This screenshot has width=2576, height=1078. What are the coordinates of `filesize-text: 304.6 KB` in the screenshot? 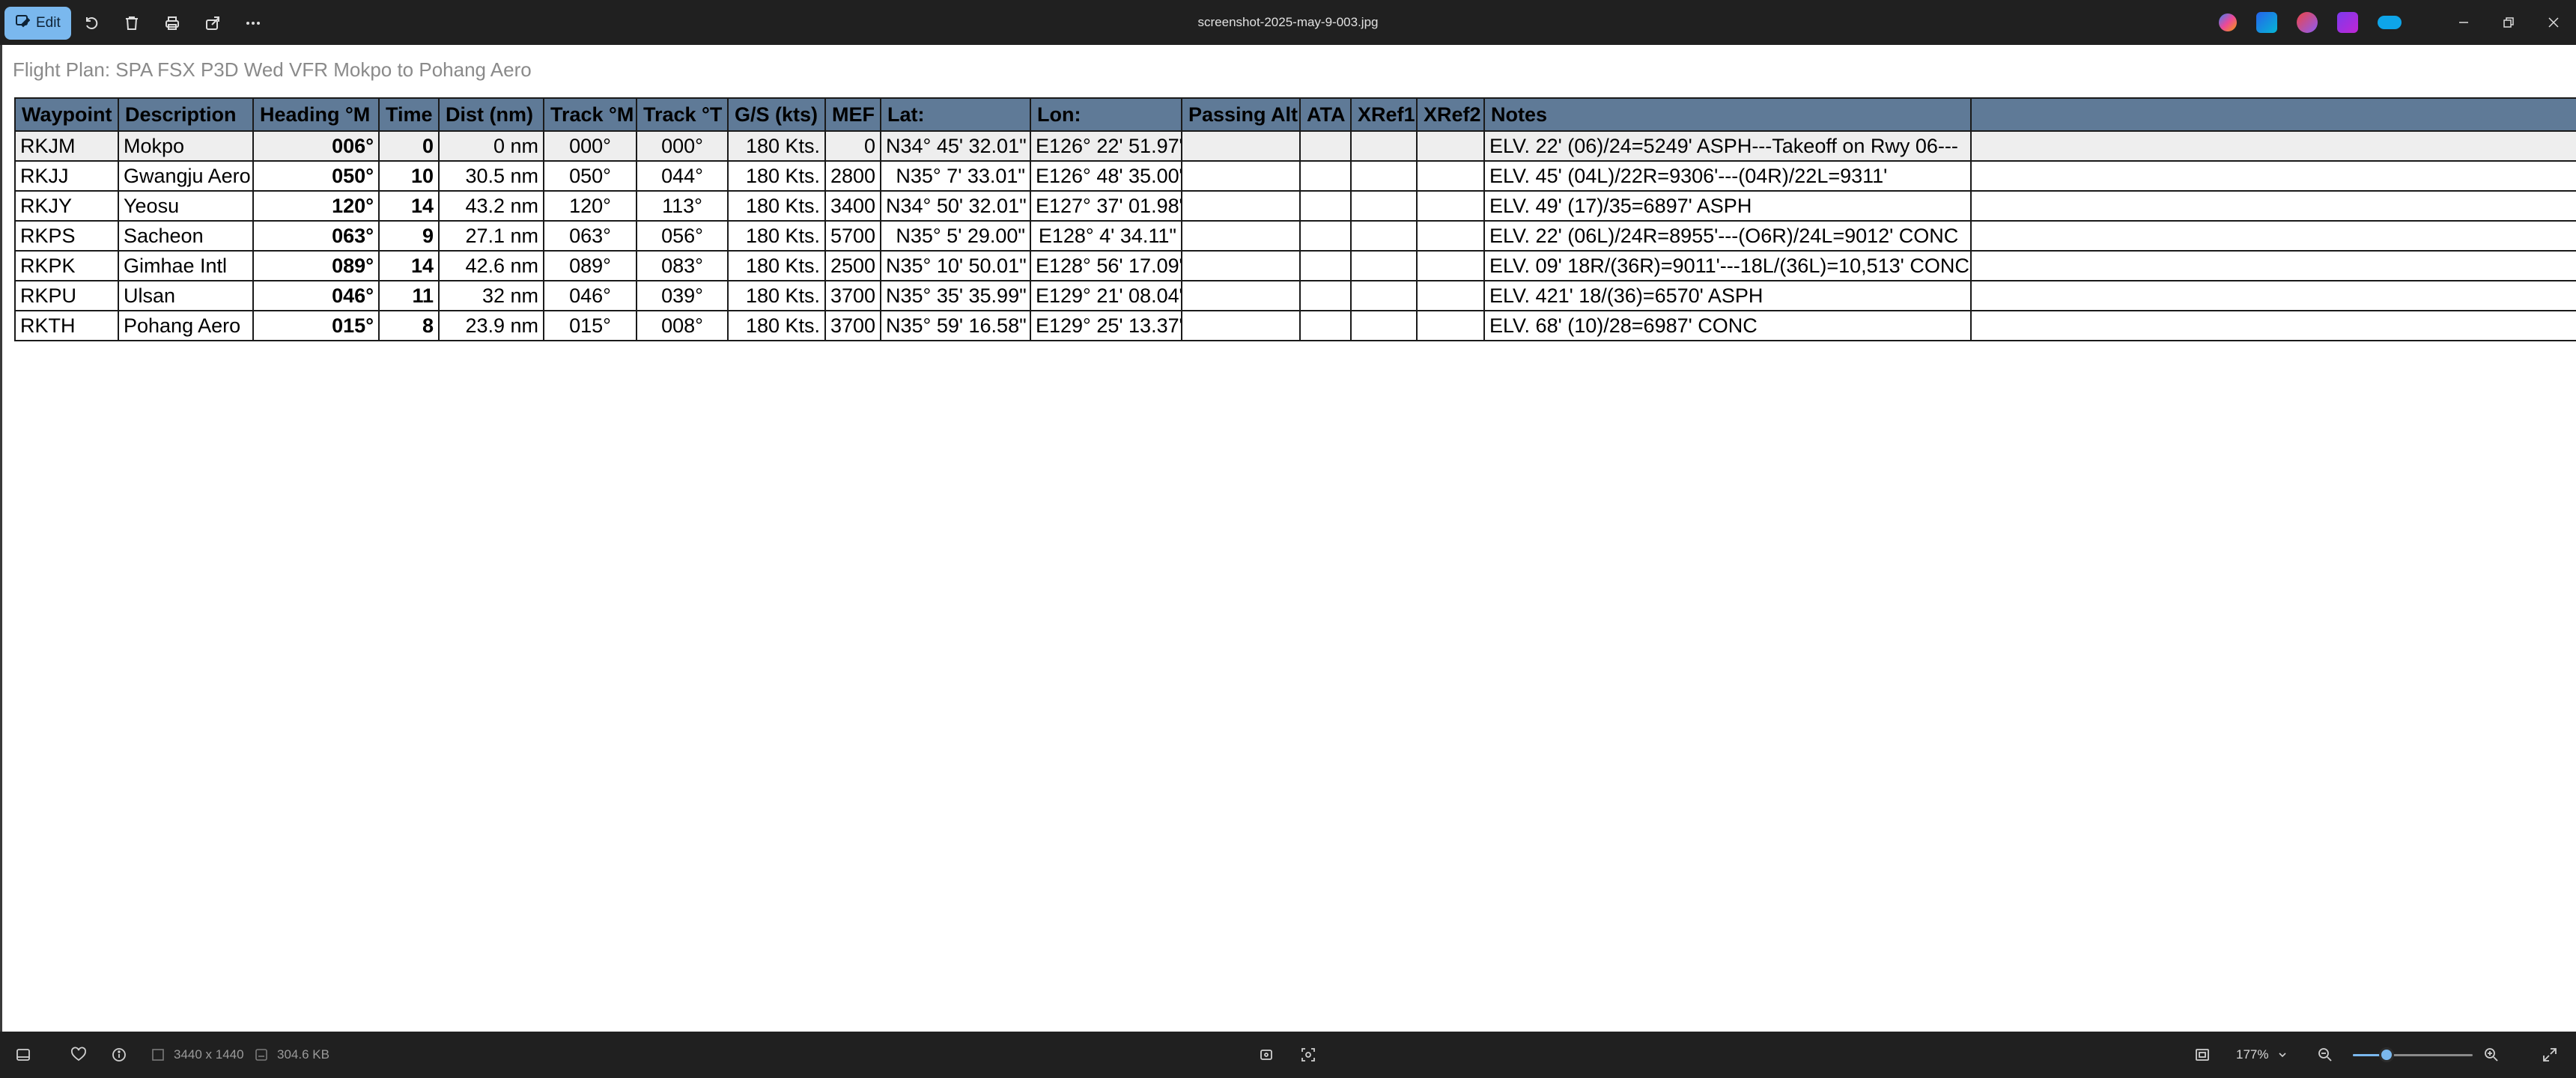 It's located at (303, 1054).